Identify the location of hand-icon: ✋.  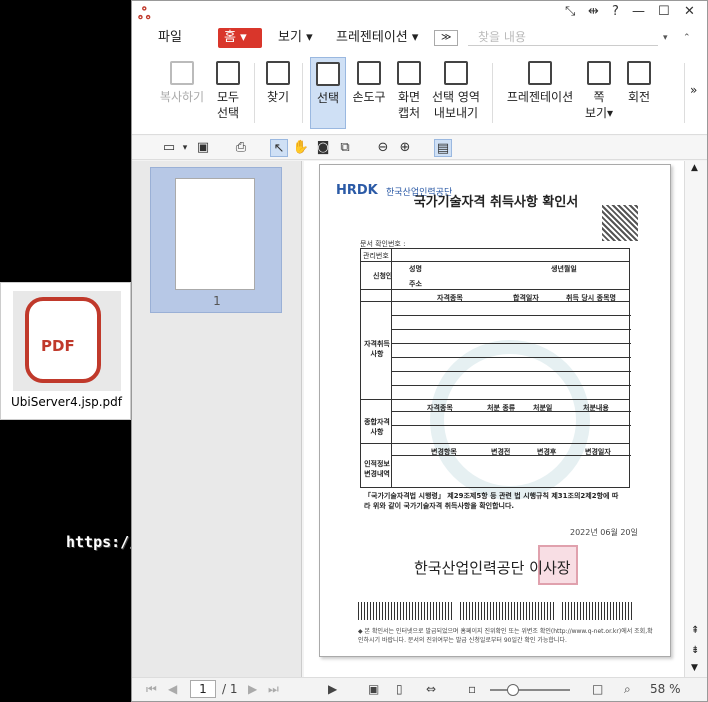
(301, 148).